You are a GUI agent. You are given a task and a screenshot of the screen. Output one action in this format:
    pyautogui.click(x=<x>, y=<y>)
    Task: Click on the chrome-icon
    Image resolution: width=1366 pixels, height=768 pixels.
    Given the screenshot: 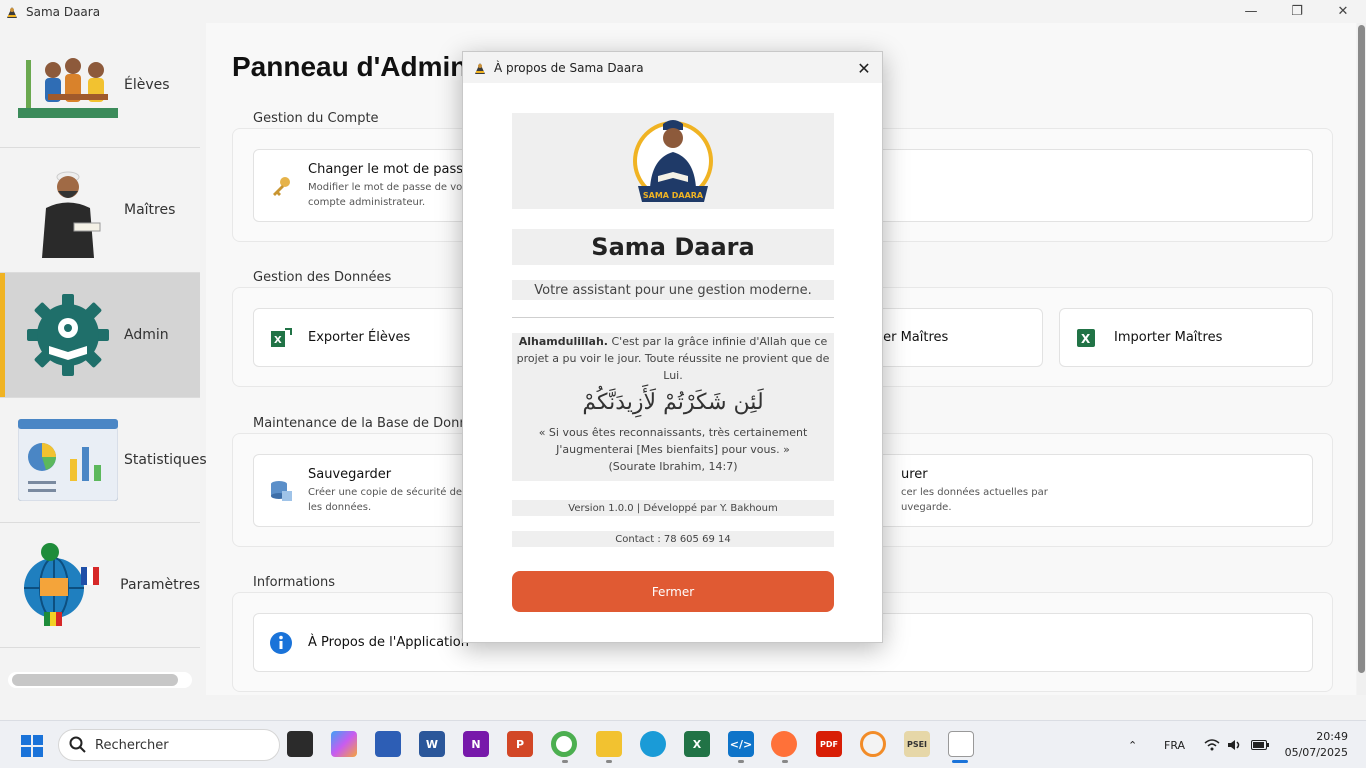 What is the action you would take?
    pyautogui.click(x=564, y=744)
    